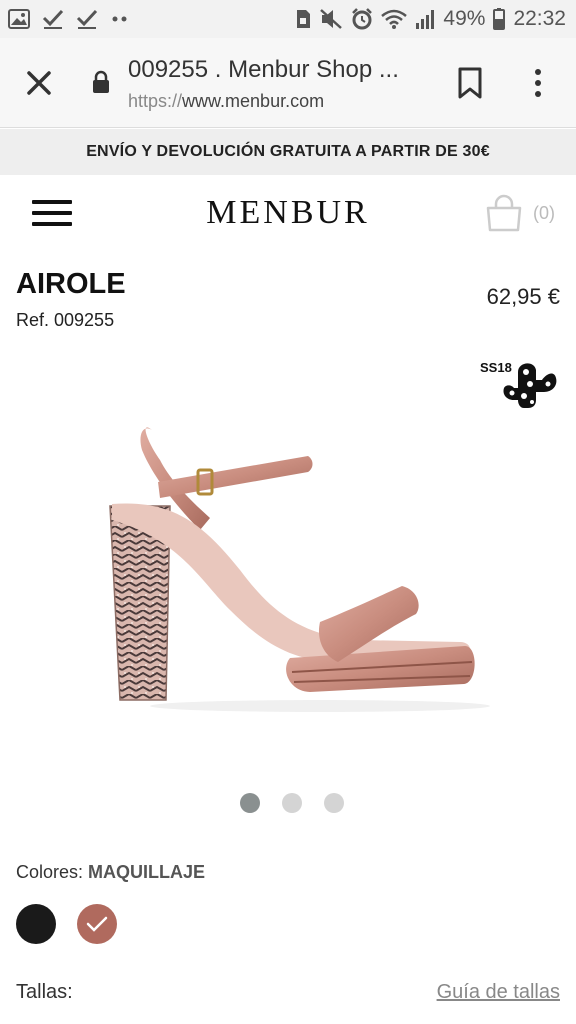 Image resolution: width=576 pixels, height=1024 pixels. Describe the element at coordinates (425, 19) in the screenshot. I see `signal-icon` at that location.